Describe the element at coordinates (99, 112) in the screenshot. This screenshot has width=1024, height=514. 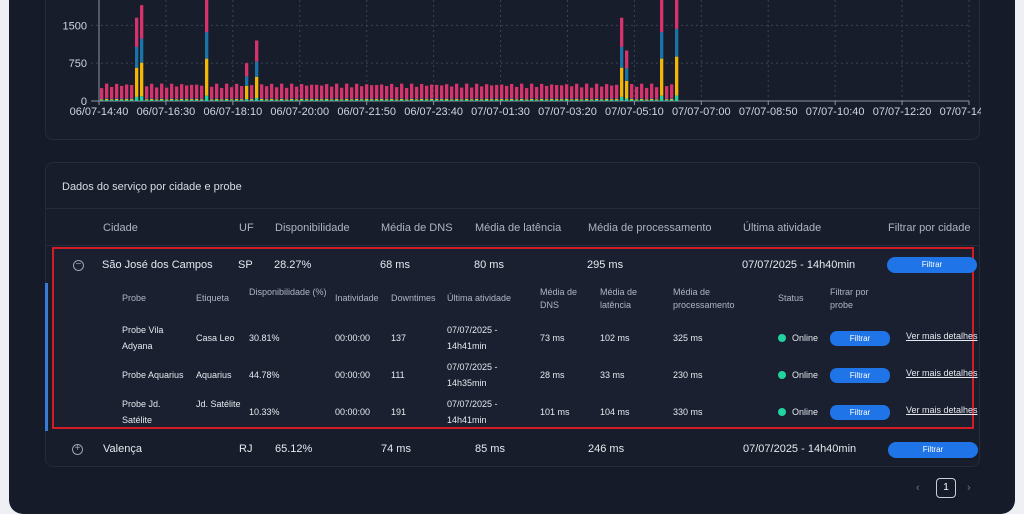
I see `x-tick-label: 06/07-14:40` at that location.